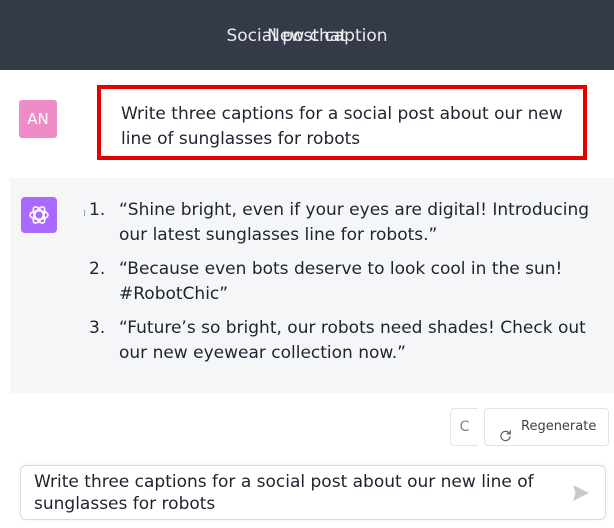 This screenshot has width=614, height=528. Describe the element at coordinates (559, 426) in the screenshot. I see `regenerate-label: Regenerate` at that location.